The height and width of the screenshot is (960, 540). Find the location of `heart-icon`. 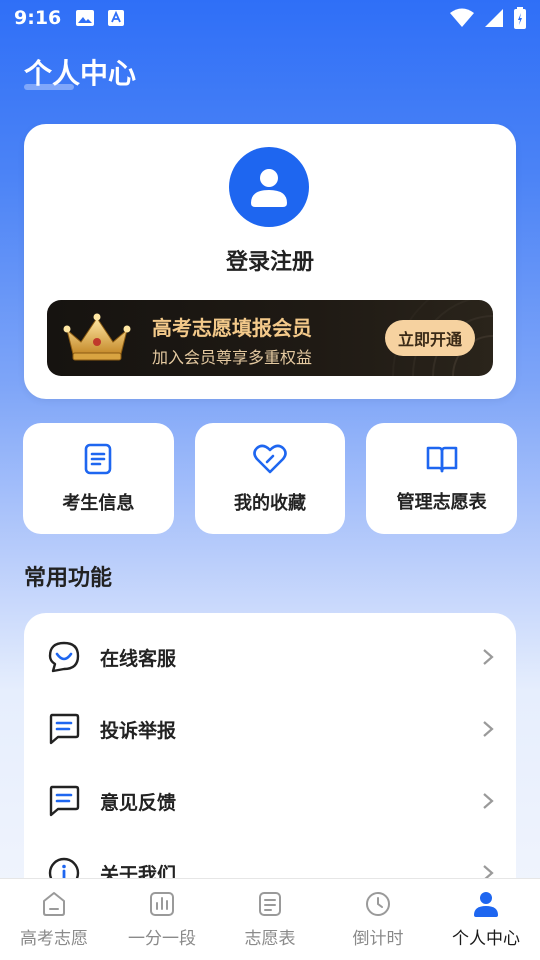

heart-icon is located at coordinates (270, 458).